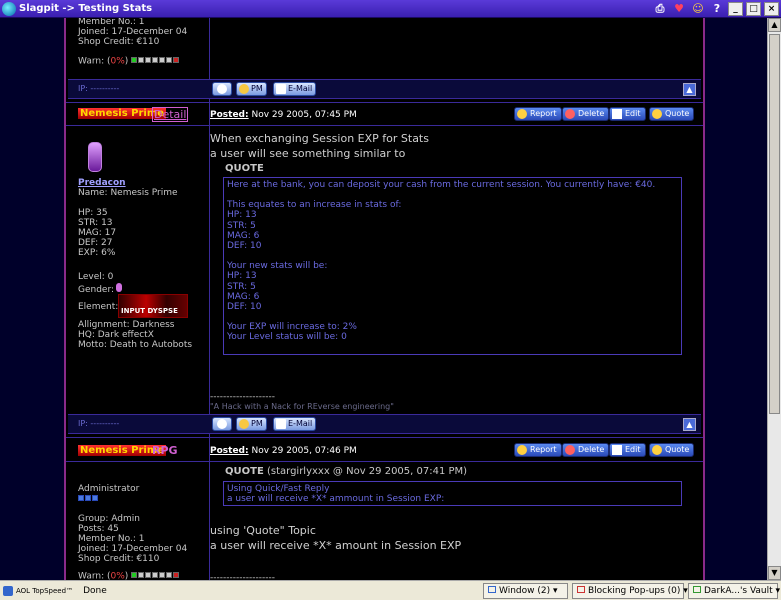  What do you see at coordinates (99, 423) in the screenshot?
I see `post2-ip: IP: ----------` at bounding box center [99, 423].